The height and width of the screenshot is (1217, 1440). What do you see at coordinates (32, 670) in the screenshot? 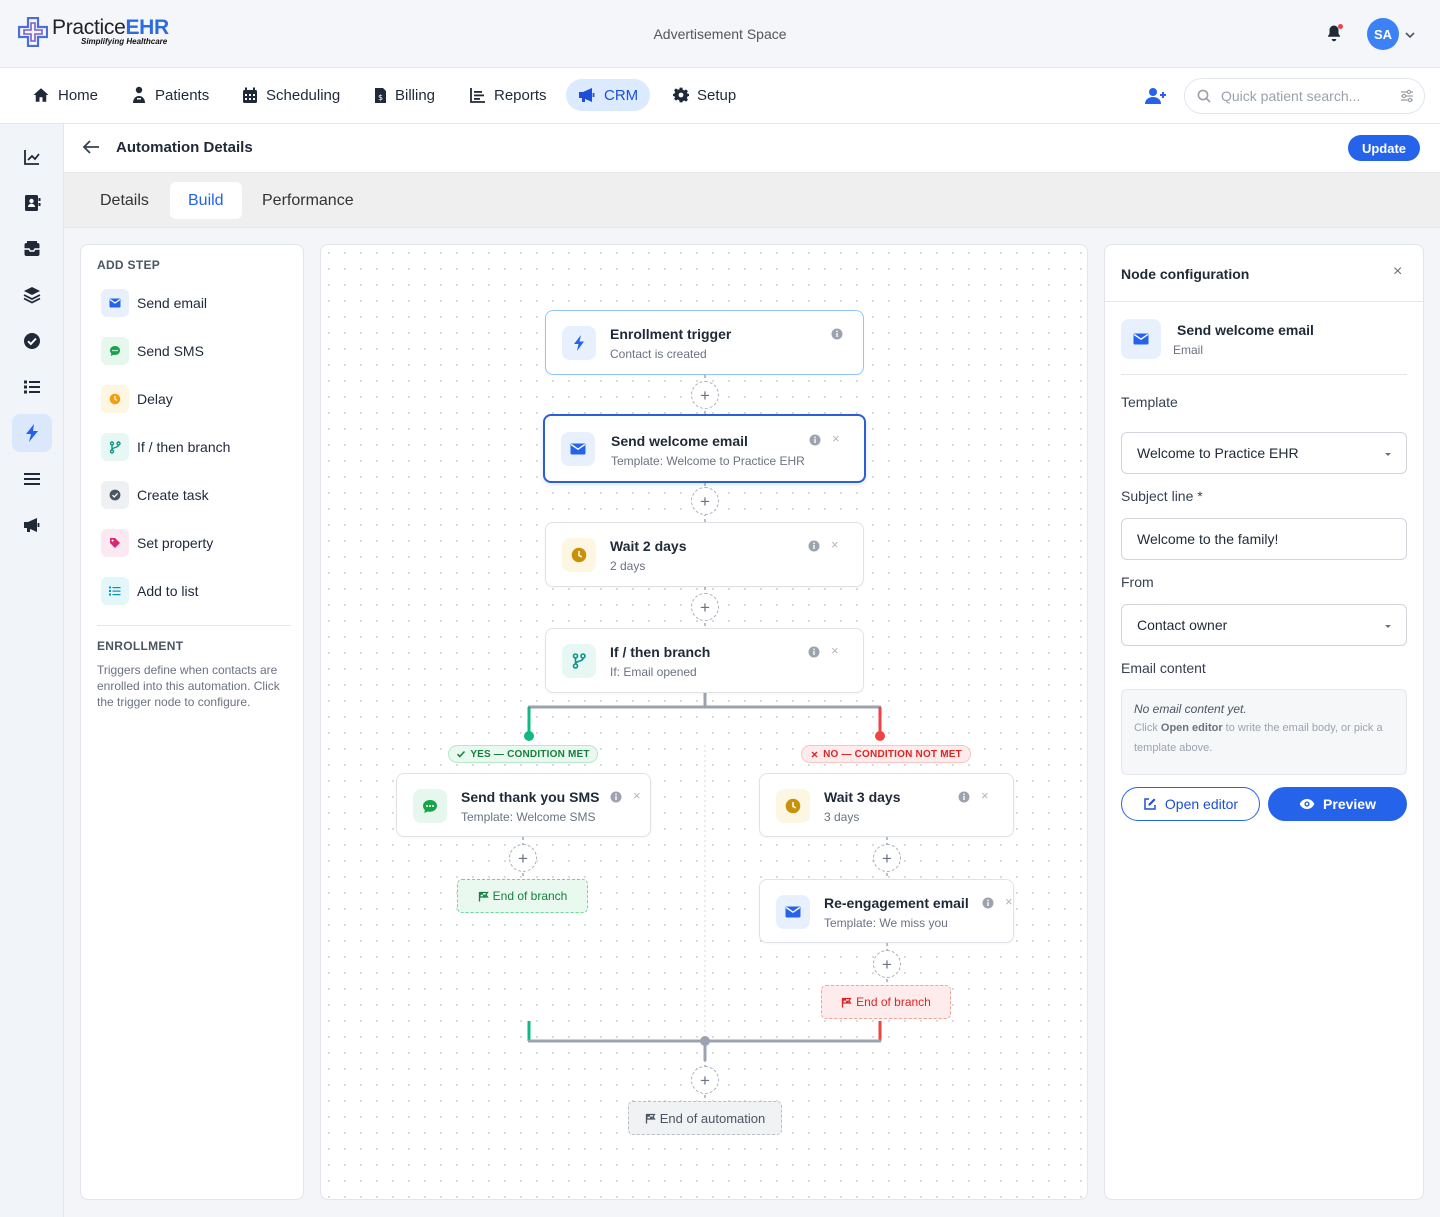
I see `left-icon-rail` at bounding box center [32, 670].